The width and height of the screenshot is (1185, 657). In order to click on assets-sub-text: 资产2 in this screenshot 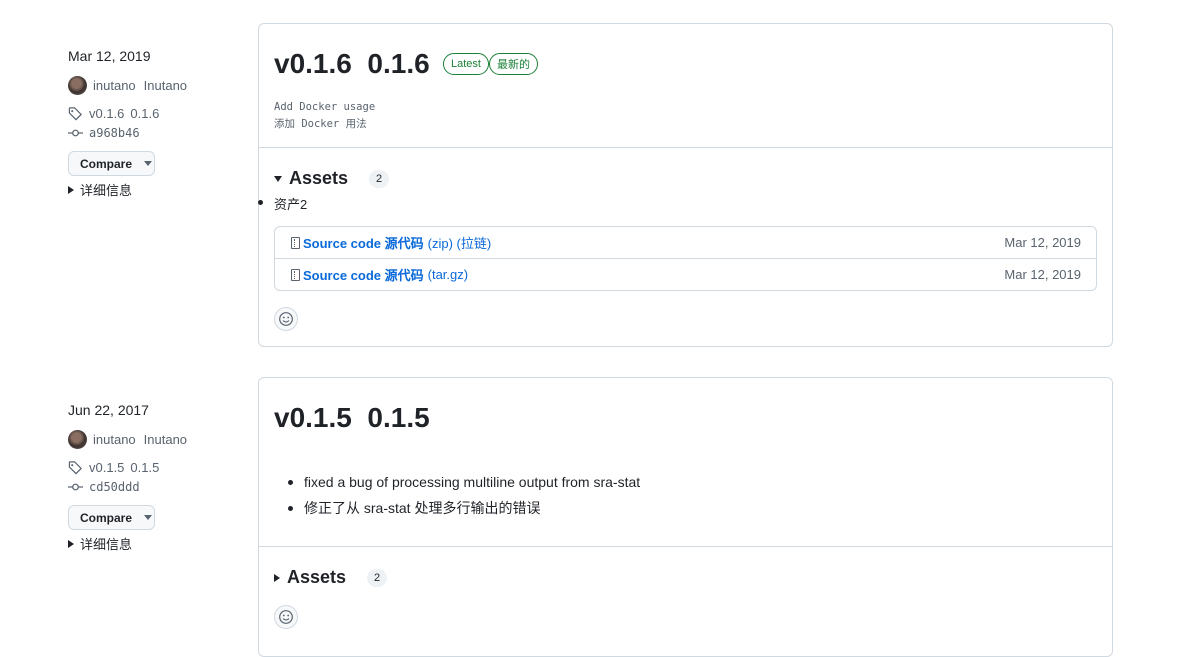, I will do `click(291, 204)`.